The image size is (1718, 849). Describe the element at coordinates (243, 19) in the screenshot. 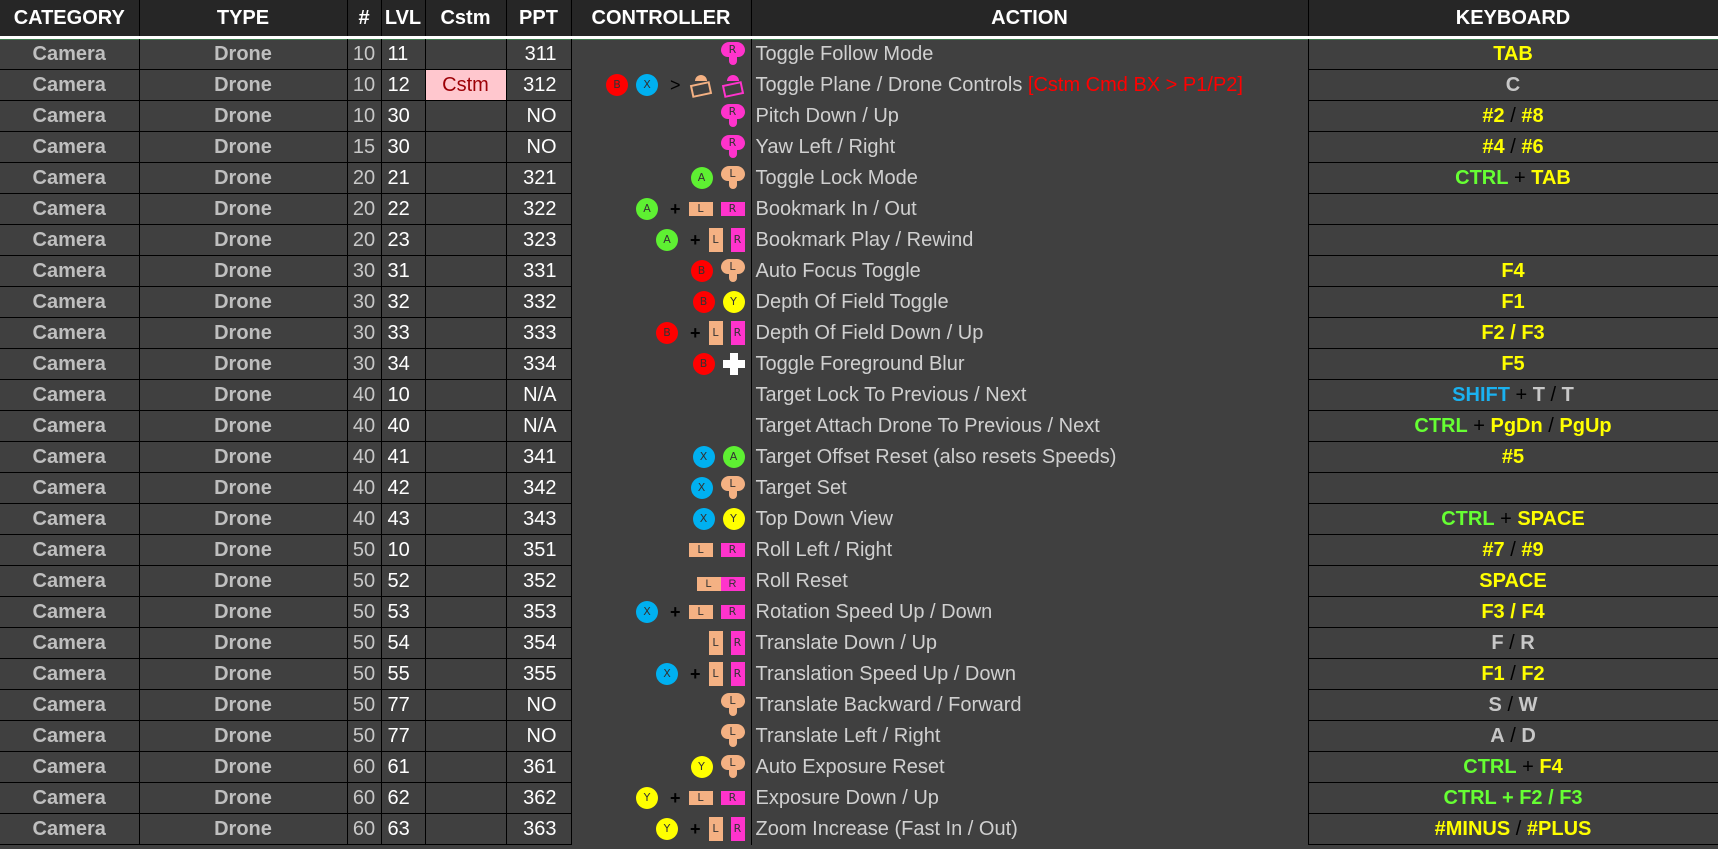

I see `header-type: TYPE` at that location.